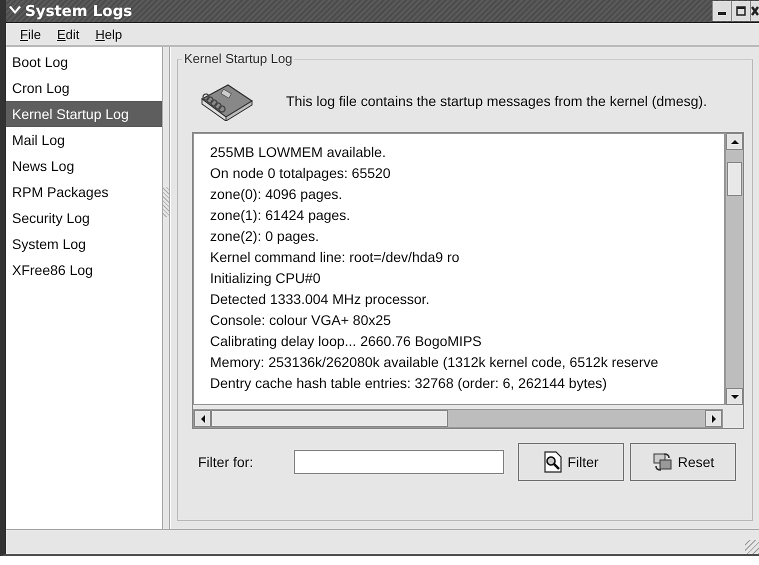  I want to click on log-line: Memory: 253136k/262080k available (1312k kernel code, 6512k reserve, so click(435, 362).